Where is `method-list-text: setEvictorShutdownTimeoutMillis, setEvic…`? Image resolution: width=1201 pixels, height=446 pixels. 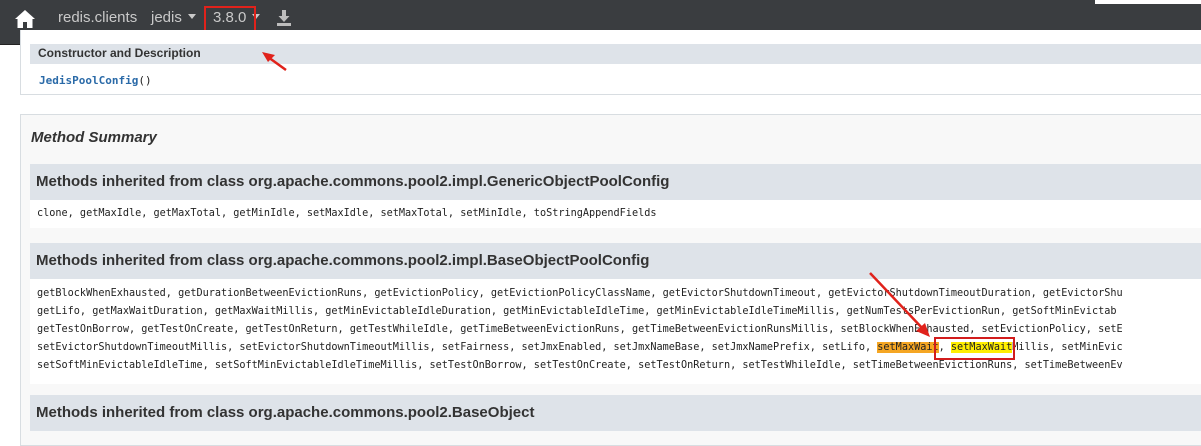 method-list-text: setEvictorShutdownTimeoutMillis, setEvic… is located at coordinates (457, 347).